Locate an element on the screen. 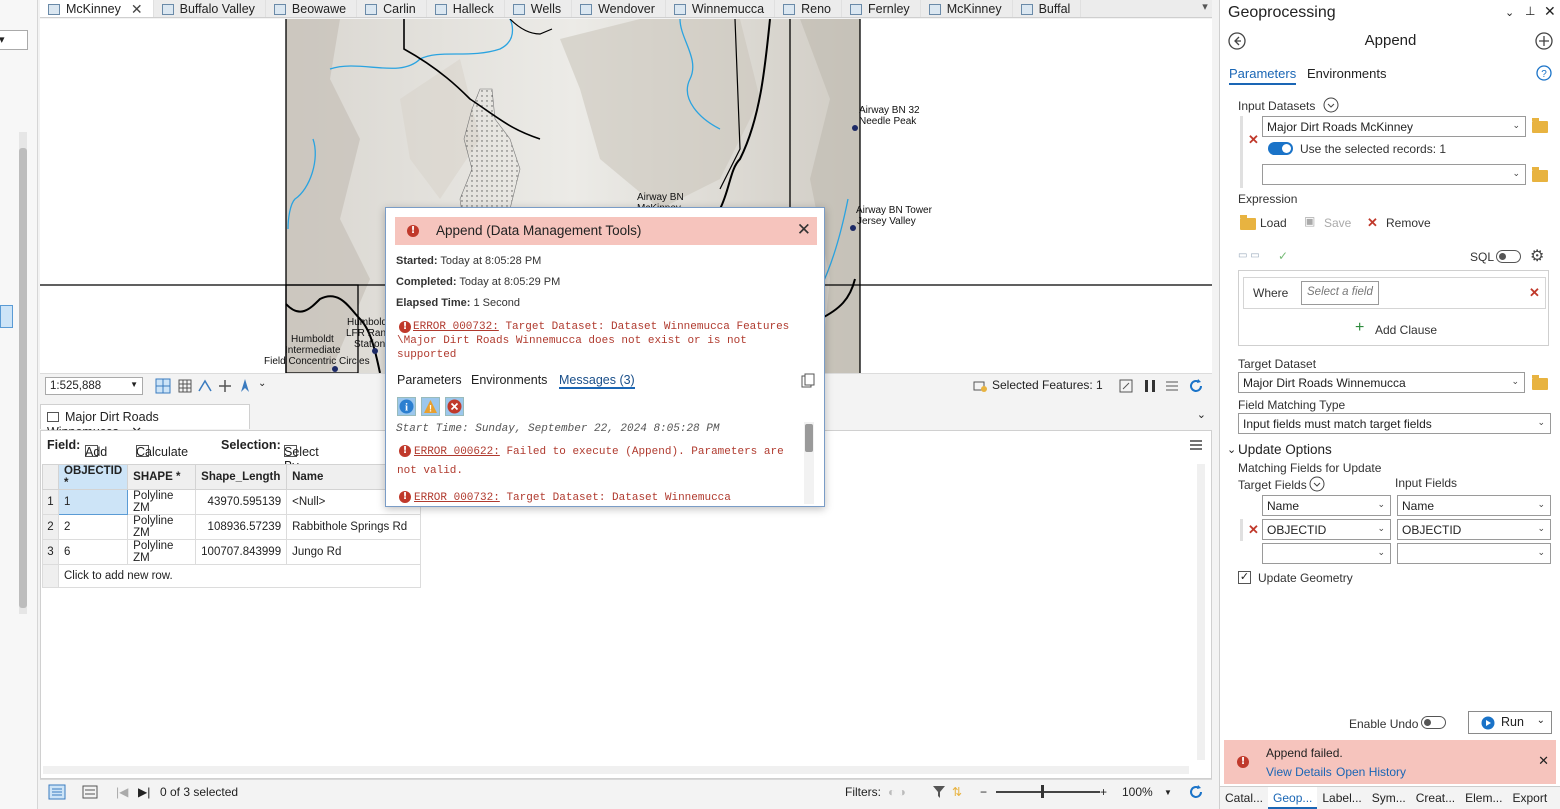 Image resolution: width=1560 pixels, height=809 pixels. input-field-header-combo: Name ⌄ is located at coordinates (1474, 505).